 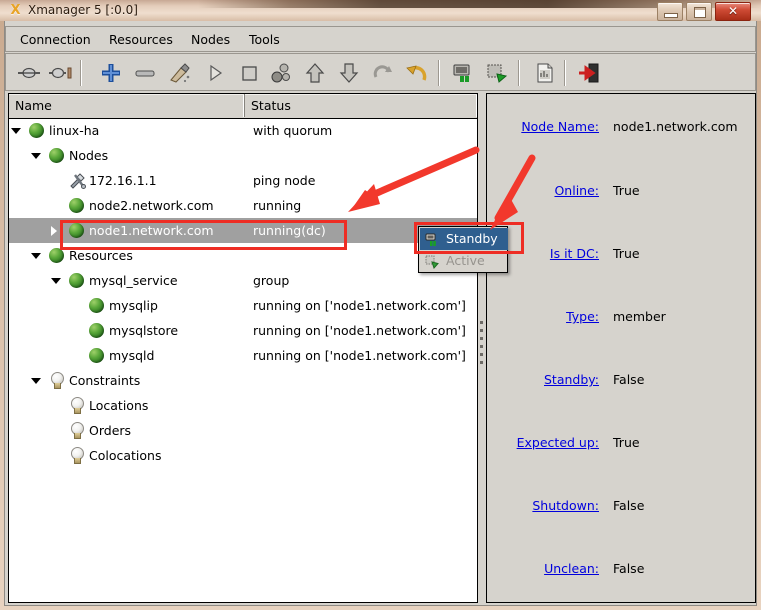 I want to click on cleanup-brush-icon, so click(x=179, y=73).